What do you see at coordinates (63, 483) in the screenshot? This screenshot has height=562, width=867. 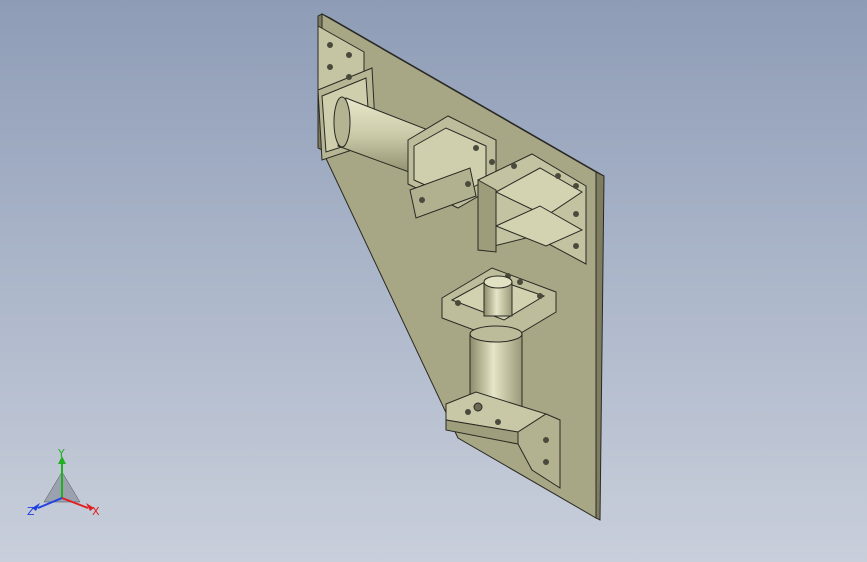 I see `orientation-triad: Y X Z` at bounding box center [63, 483].